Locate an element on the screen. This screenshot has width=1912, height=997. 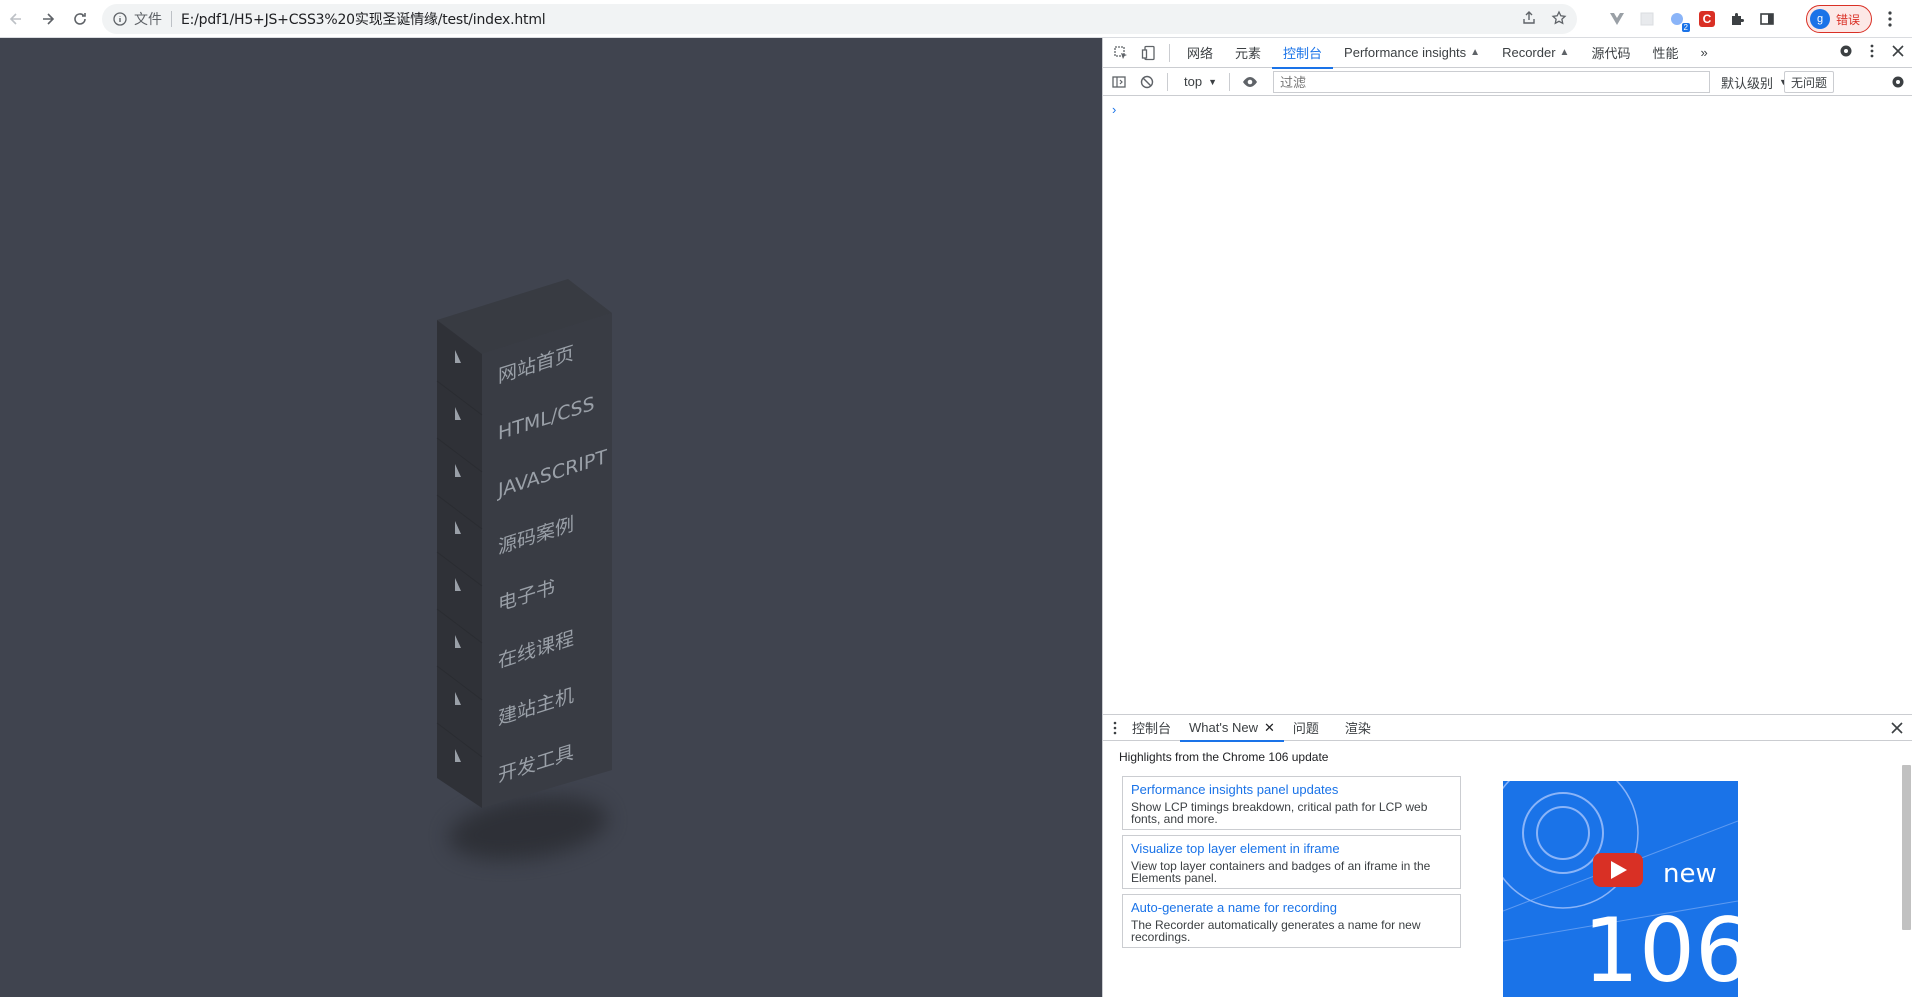
console-toolbar: top ▼ 默认级别 ▼ 无问题 is located at coordinates (1507, 82).